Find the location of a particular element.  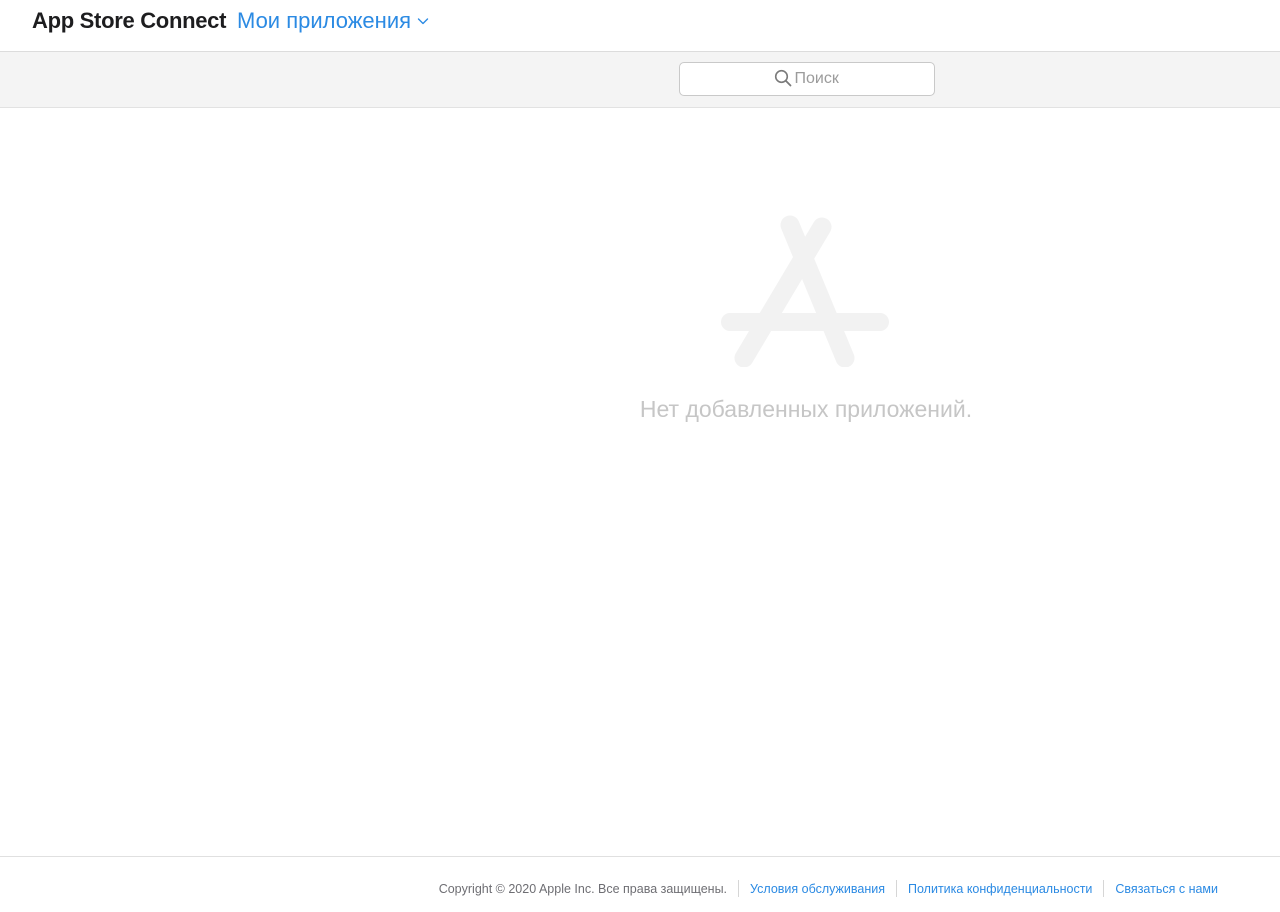

my-apps-menu: Мои приложения is located at coordinates (333, 21).